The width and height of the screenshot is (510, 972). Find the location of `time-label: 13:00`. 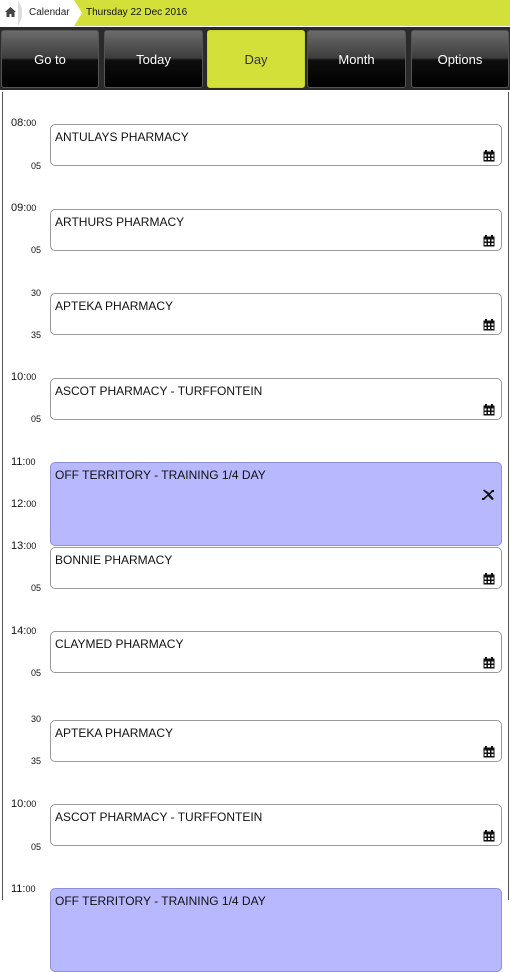

time-label: 13:00 is located at coordinates (24, 546).